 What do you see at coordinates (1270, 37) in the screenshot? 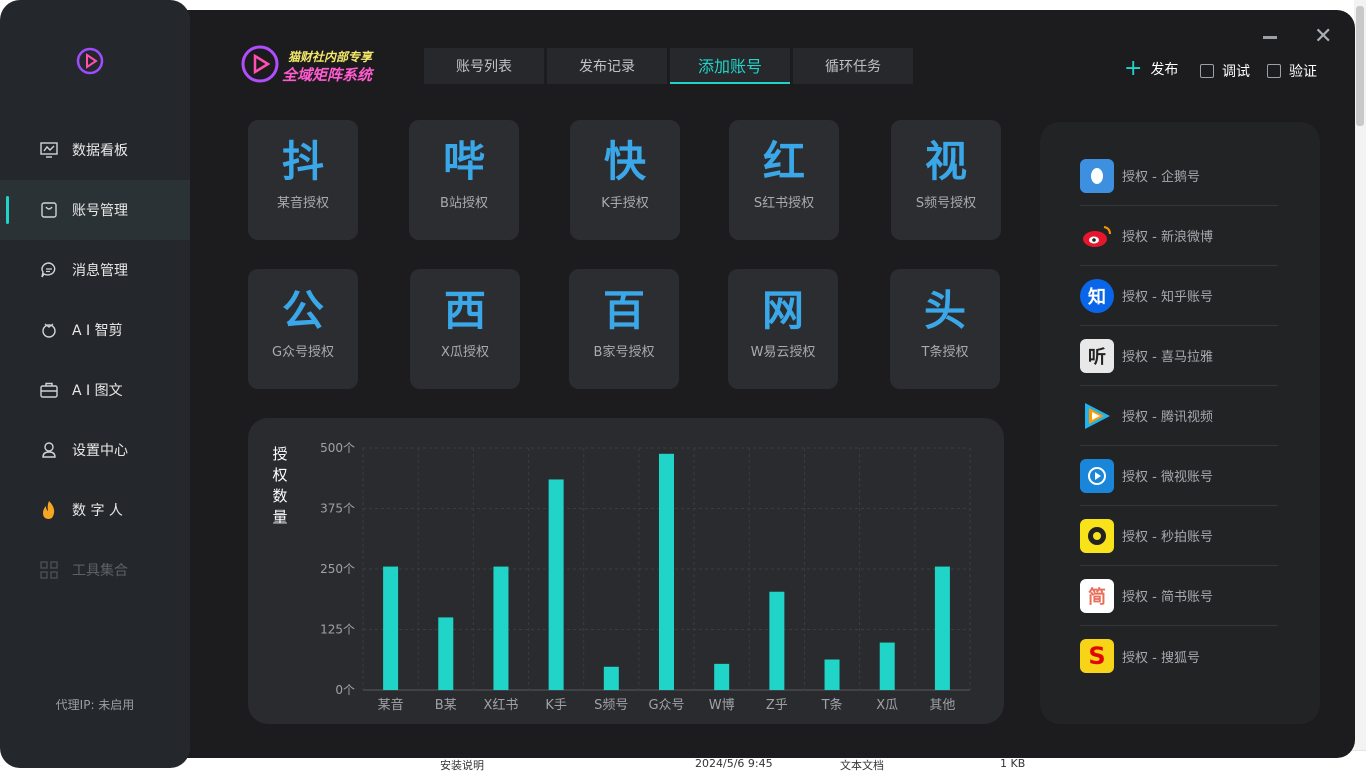
I see `minimize-icon` at bounding box center [1270, 37].